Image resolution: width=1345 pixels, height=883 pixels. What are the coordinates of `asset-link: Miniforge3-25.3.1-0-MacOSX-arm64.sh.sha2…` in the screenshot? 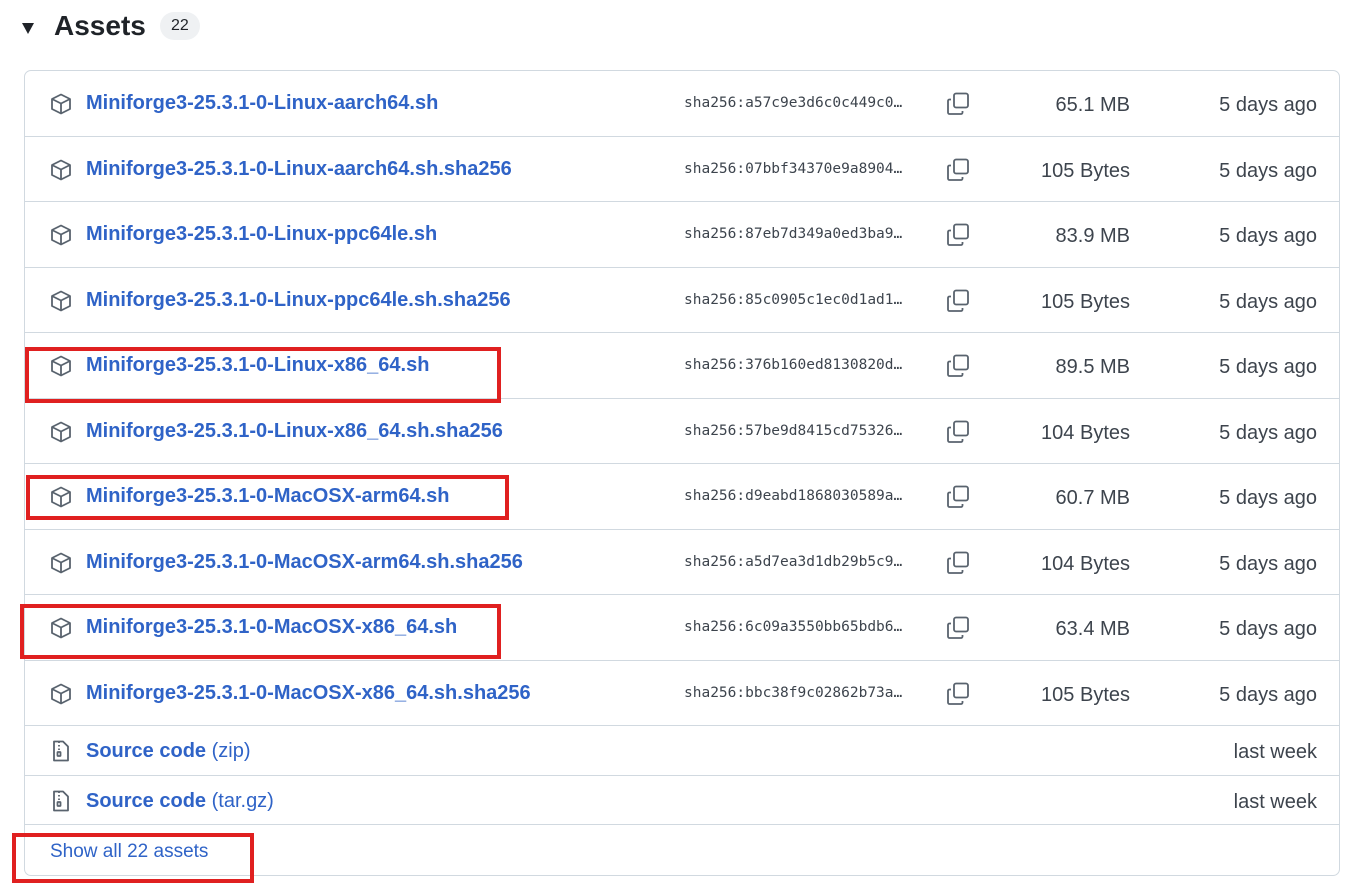 It's located at (304, 562).